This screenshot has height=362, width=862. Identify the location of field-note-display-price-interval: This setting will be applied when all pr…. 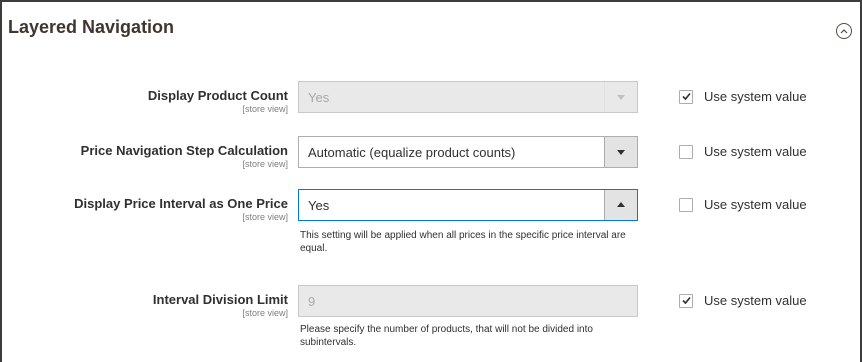
(463, 242).